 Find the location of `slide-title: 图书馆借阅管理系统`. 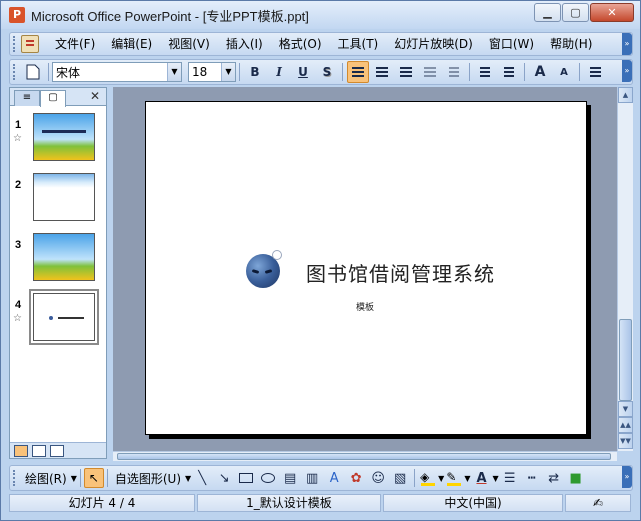

slide-title: 图书馆借阅管理系统 is located at coordinates (400, 272).